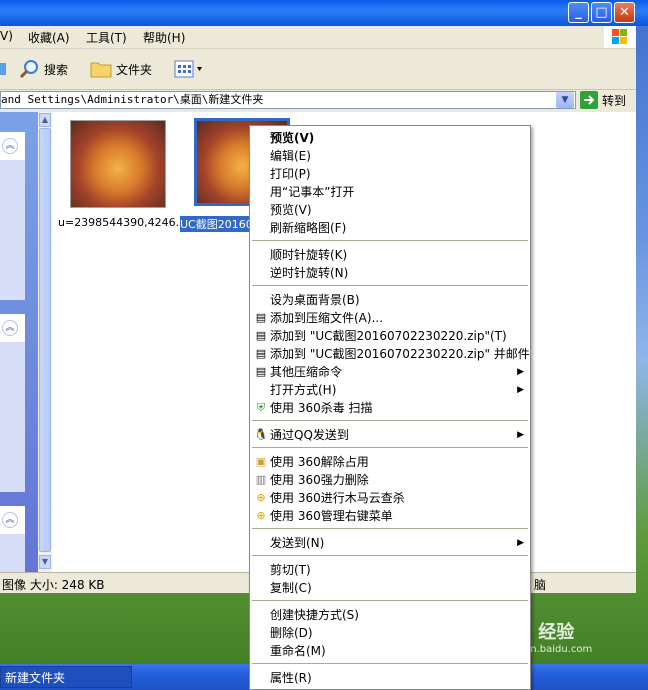 The width and height of the screenshot is (648, 690). Describe the element at coordinates (390, 138) in the screenshot. I see `menu-item-preview-default: 预览(V)` at that location.